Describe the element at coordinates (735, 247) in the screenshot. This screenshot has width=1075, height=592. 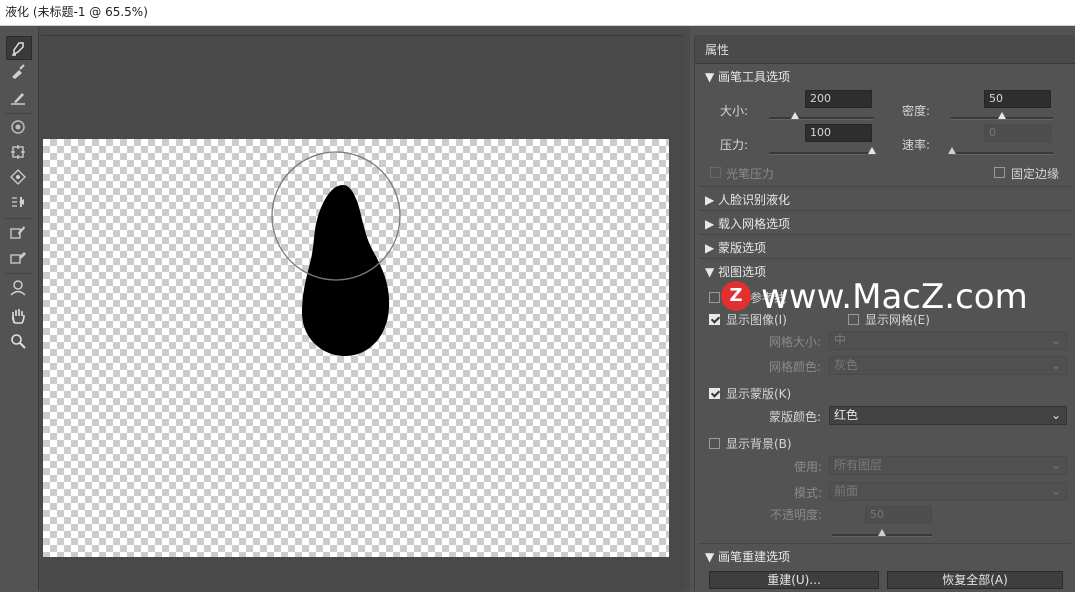
I see `section-mask-options: ▶ 蒙版选项` at that location.